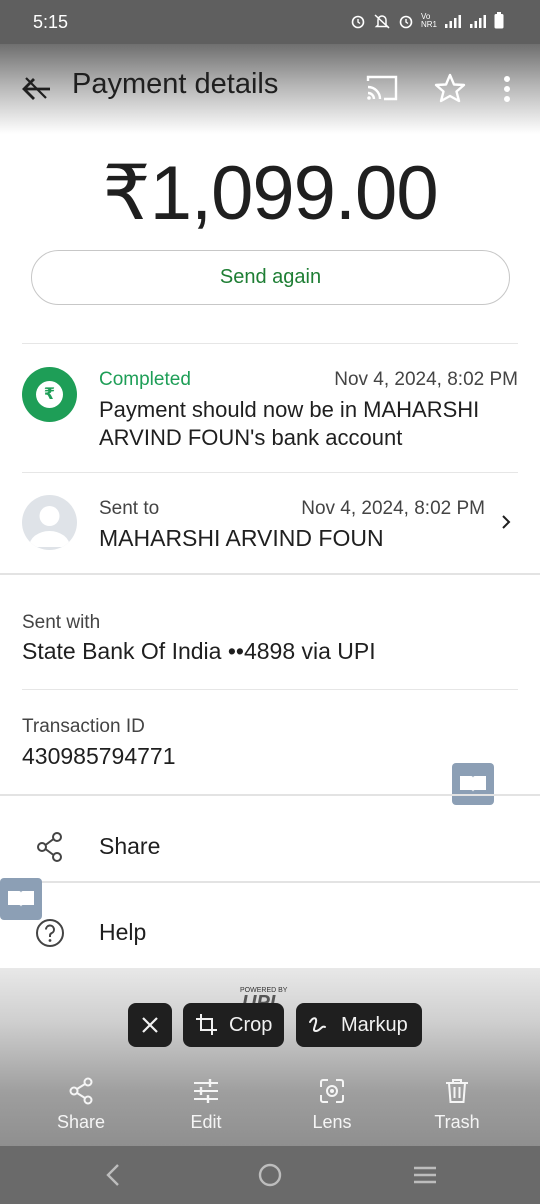  Describe the element at coordinates (426, 379) in the screenshot. I see `status-date: Nov 4, 2024, 8:02 PM` at that location.